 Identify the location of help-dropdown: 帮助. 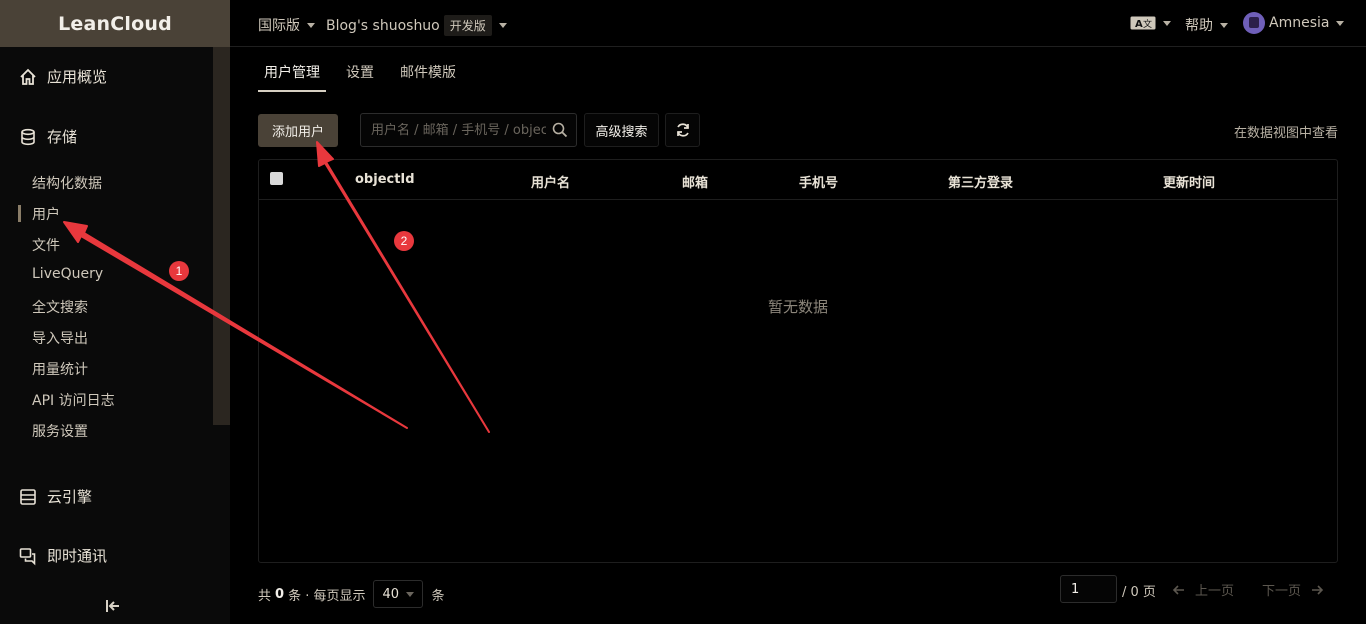
(1206, 25).